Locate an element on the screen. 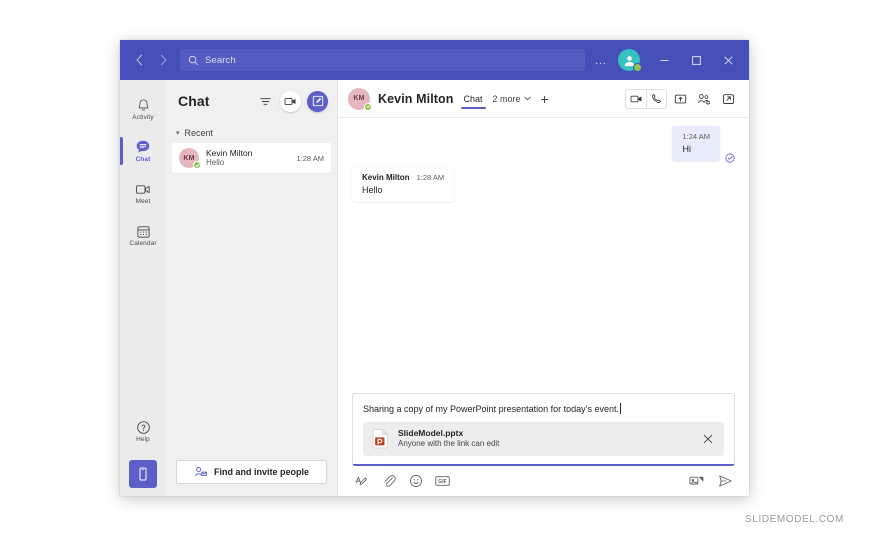 This screenshot has height=539, width=870. more-tabs-dropdown: 2 more is located at coordinates (512, 99).